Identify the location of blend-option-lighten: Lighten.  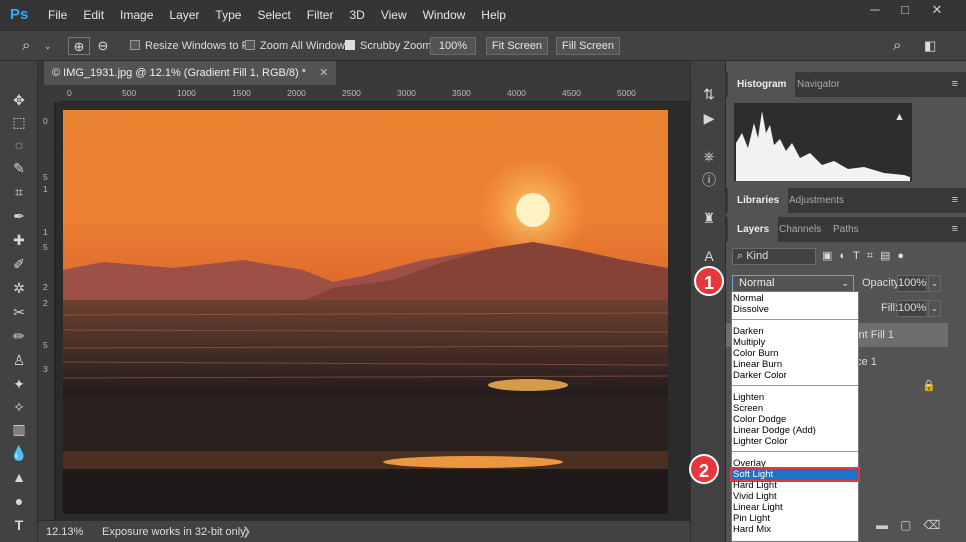
(795, 397).